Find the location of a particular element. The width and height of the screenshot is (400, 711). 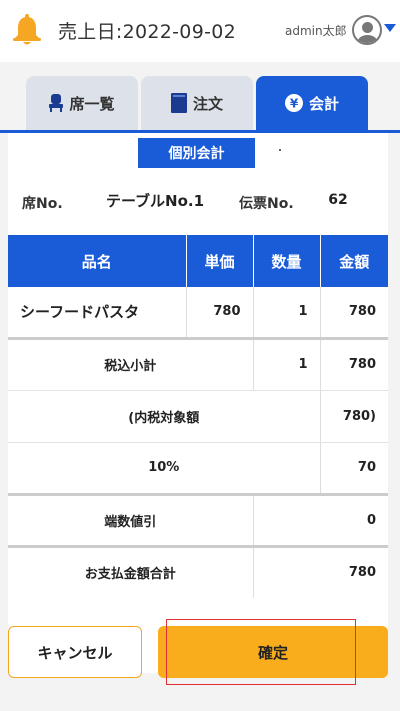

tax-base-amount: 780) is located at coordinates (354, 416).